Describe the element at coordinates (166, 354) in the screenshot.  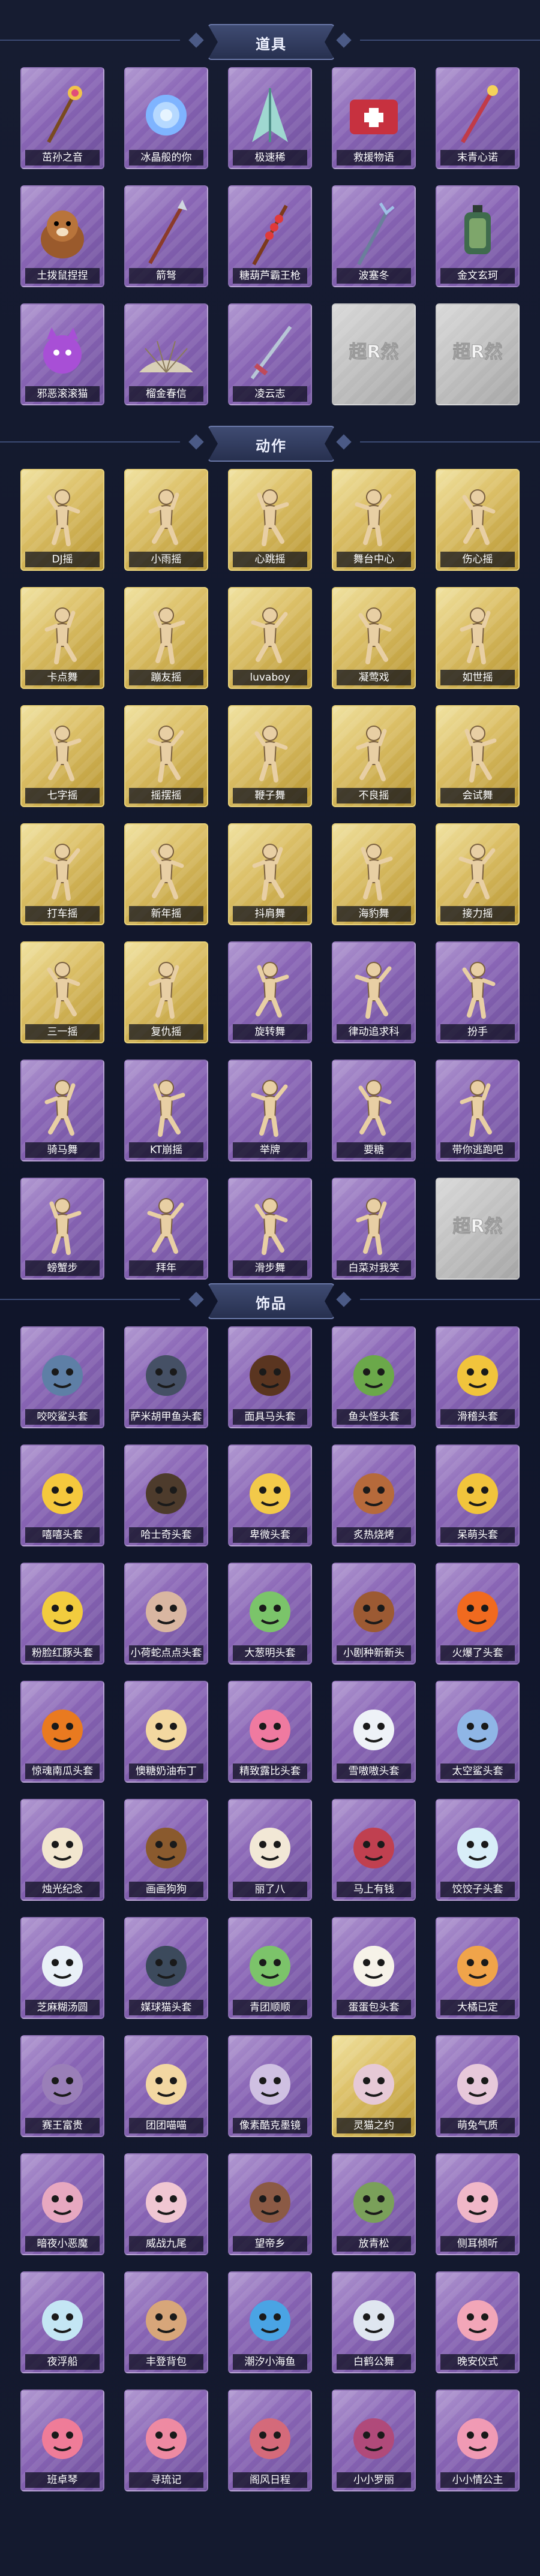
I see `item-card: 榴金春信` at that location.